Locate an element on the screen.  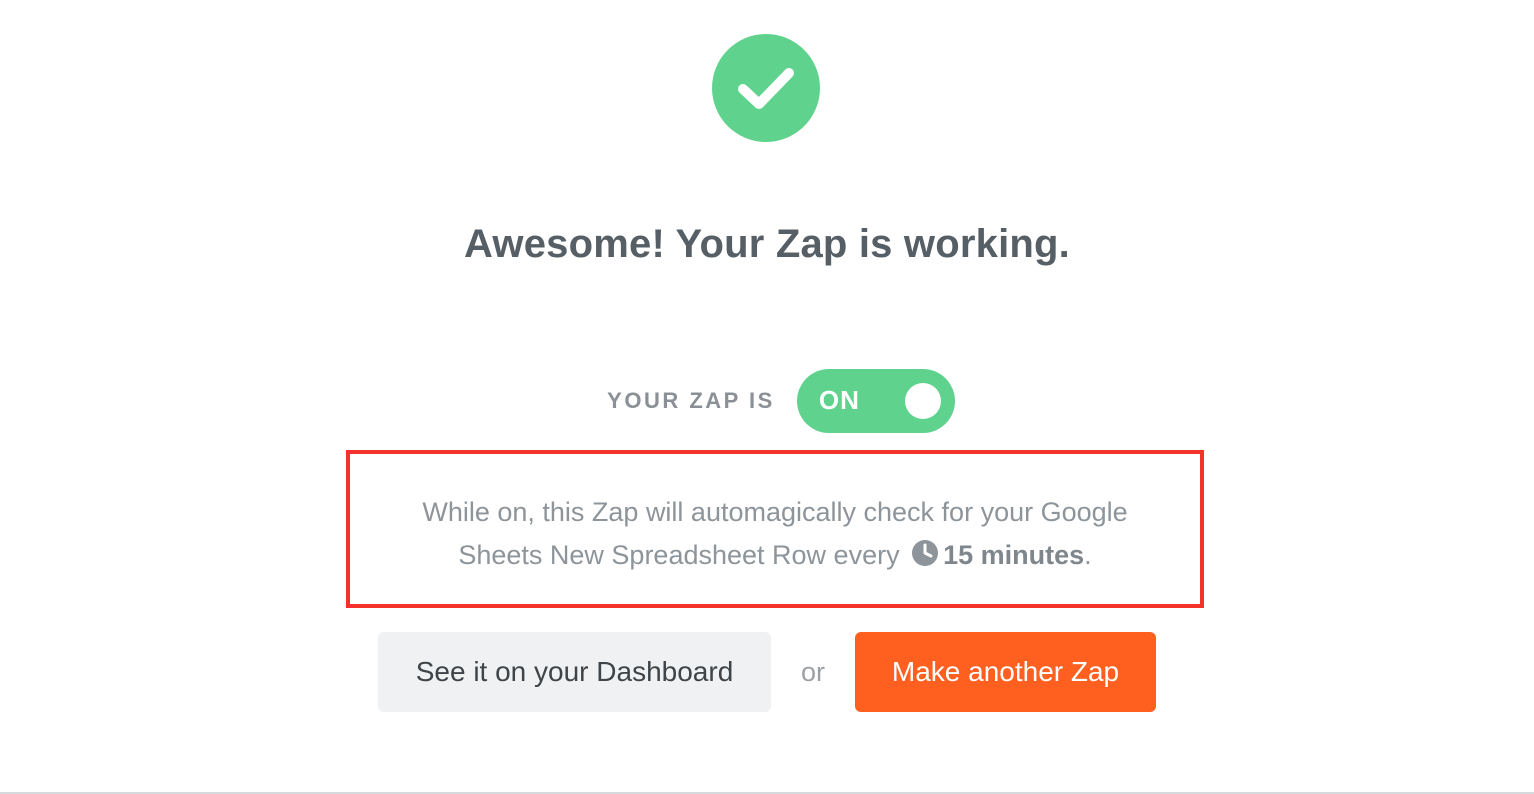
make-another-zap-button: Make another Zap is located at coordinates (1005, 672).